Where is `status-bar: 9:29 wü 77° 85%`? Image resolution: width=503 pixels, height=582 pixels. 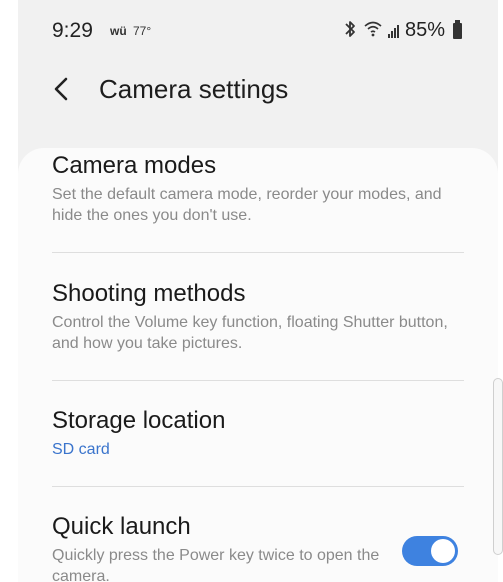
status-bar: 9:29 wü 77° 85% is located at coordinates (258, 30).